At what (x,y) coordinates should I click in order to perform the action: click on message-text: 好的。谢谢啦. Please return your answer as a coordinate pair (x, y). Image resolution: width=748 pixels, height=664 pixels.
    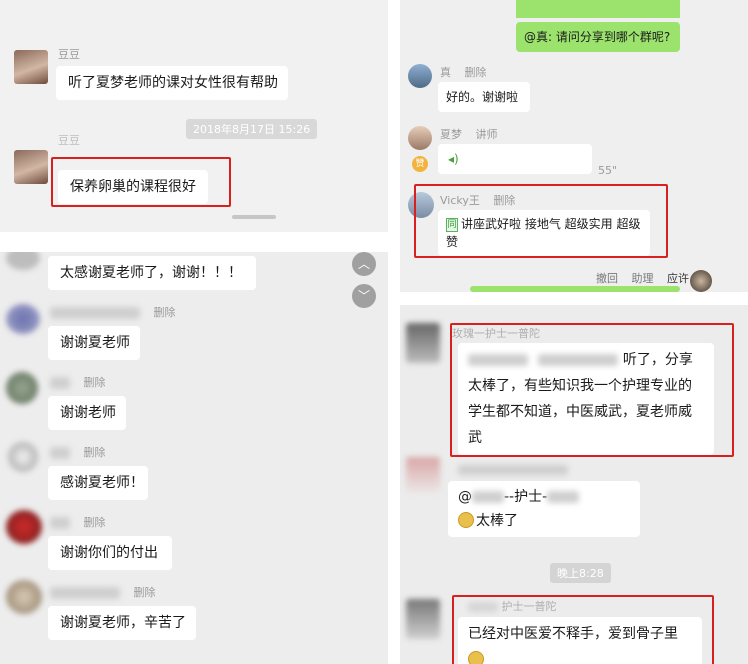
    Looking at the image, I should click on (482, 97).